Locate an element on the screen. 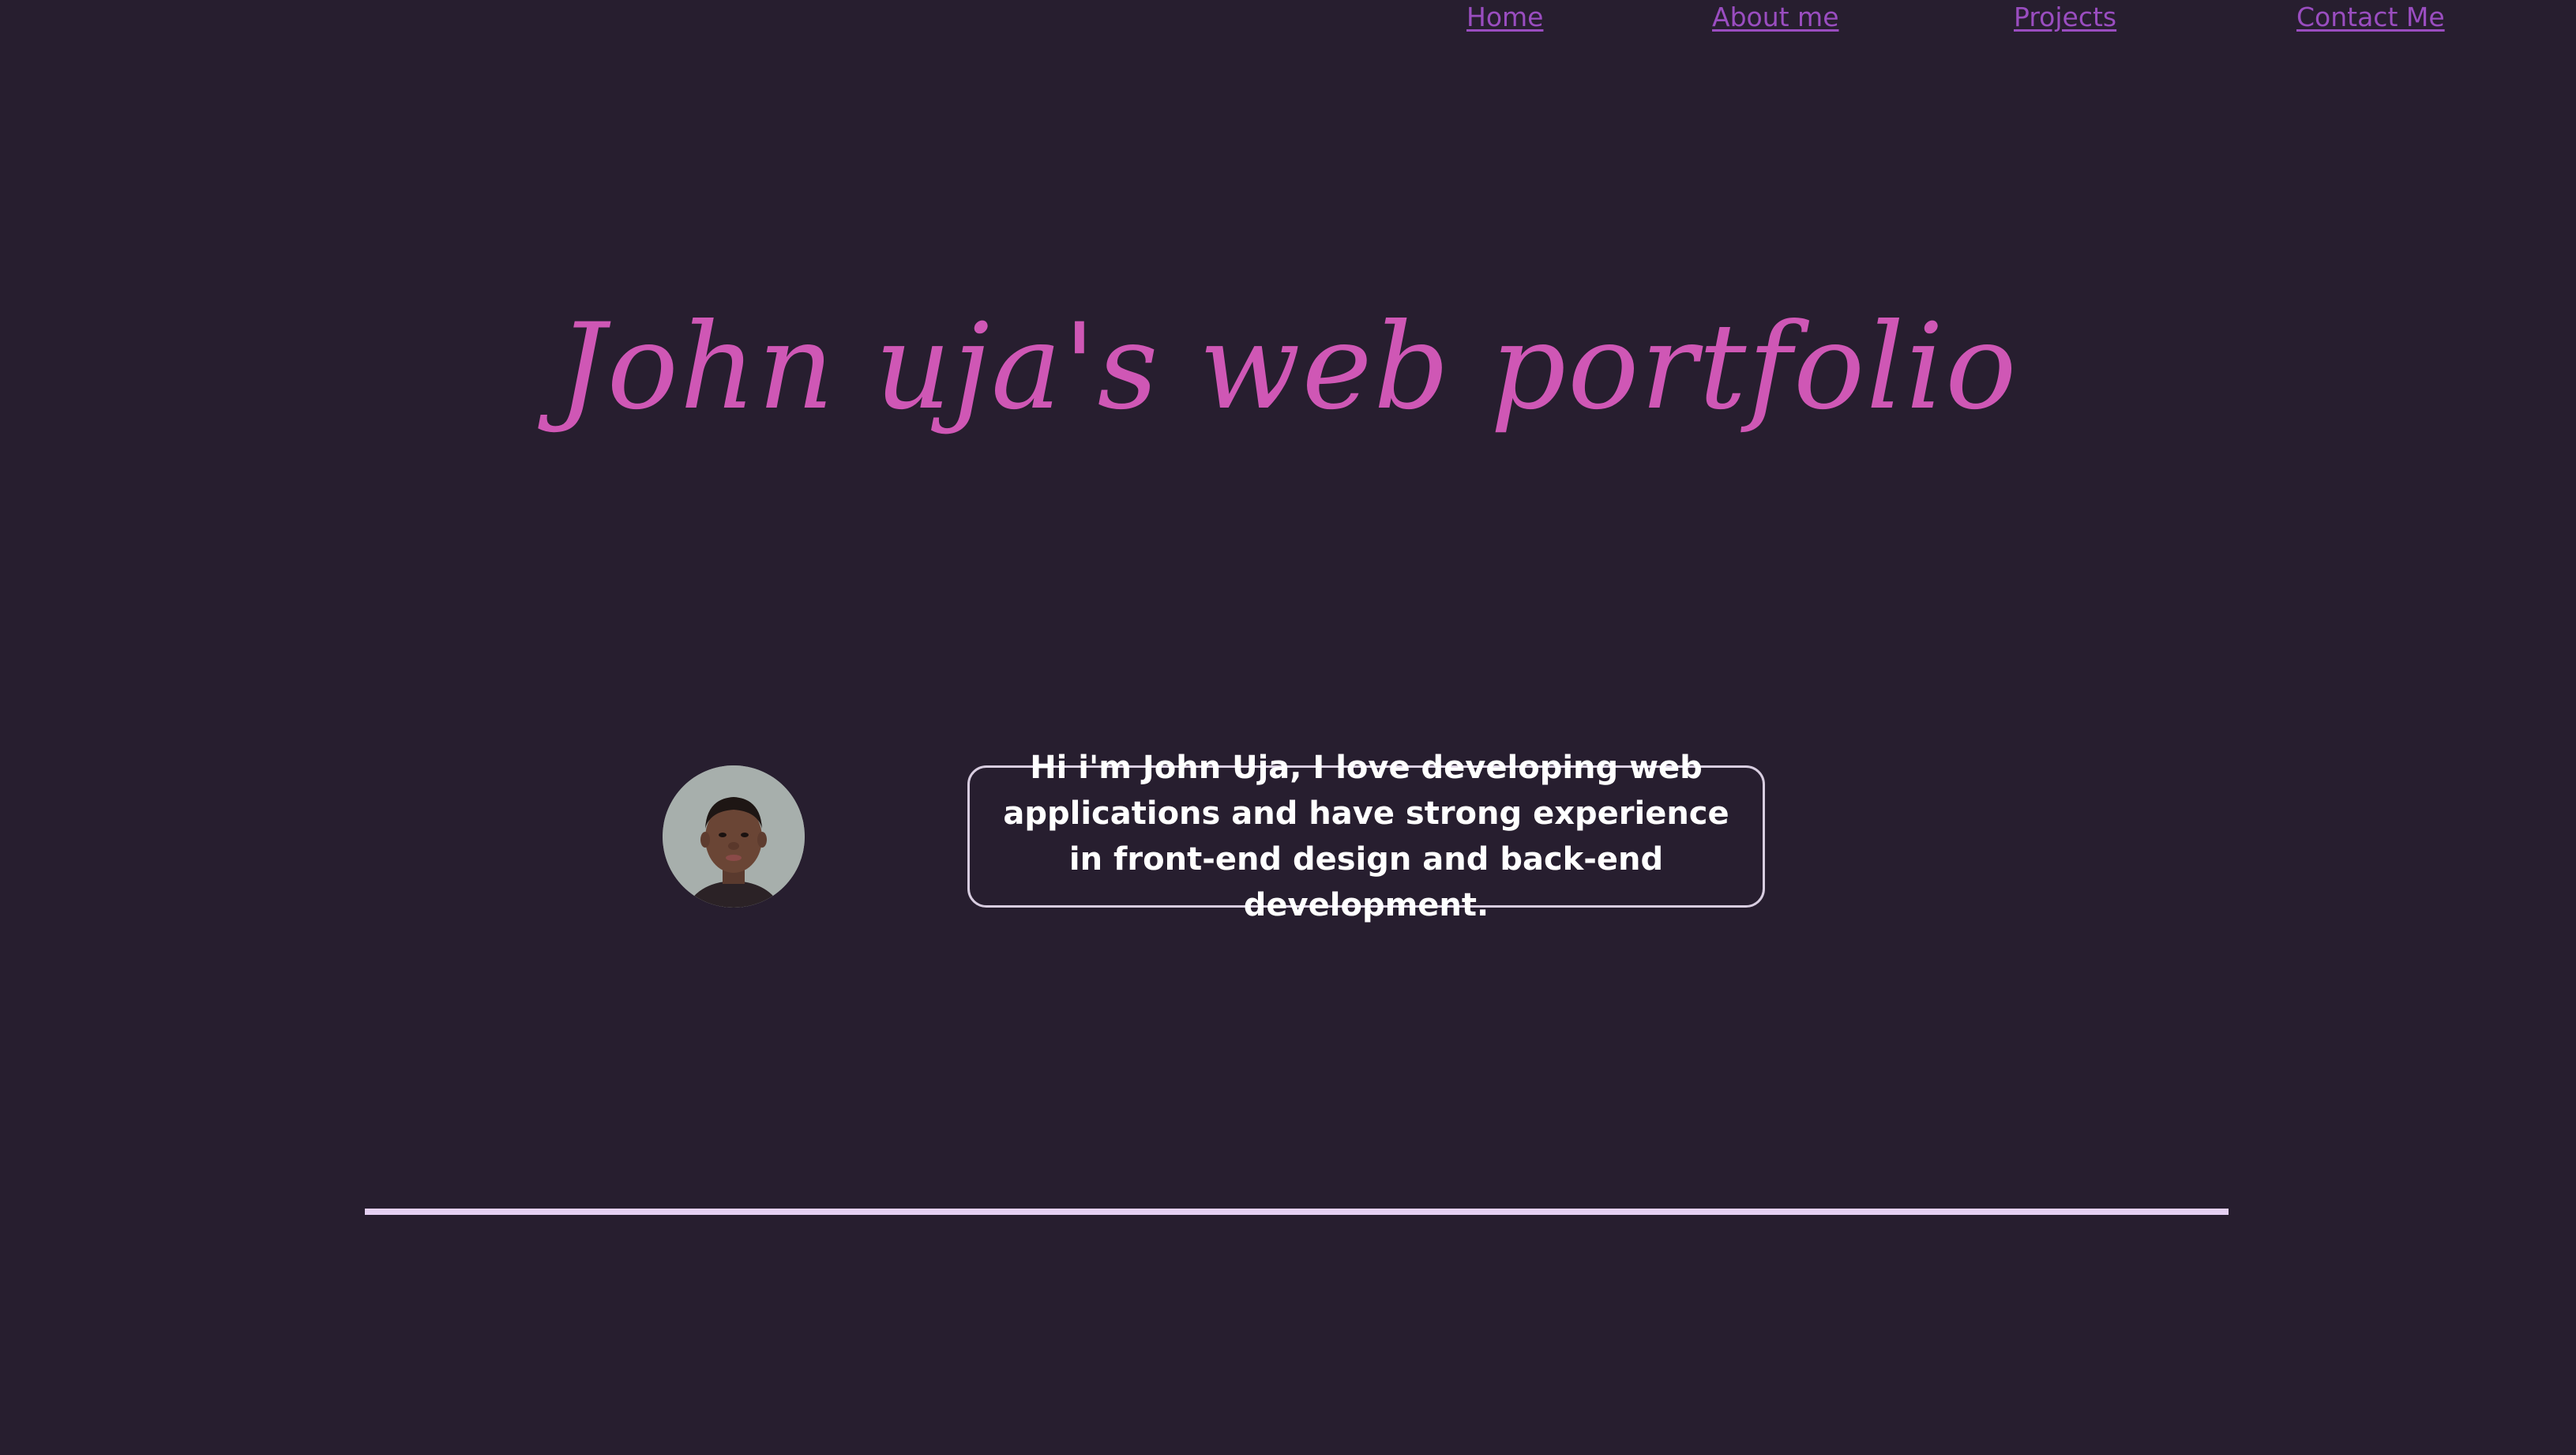  avatar is located at coordinates (734, 836).